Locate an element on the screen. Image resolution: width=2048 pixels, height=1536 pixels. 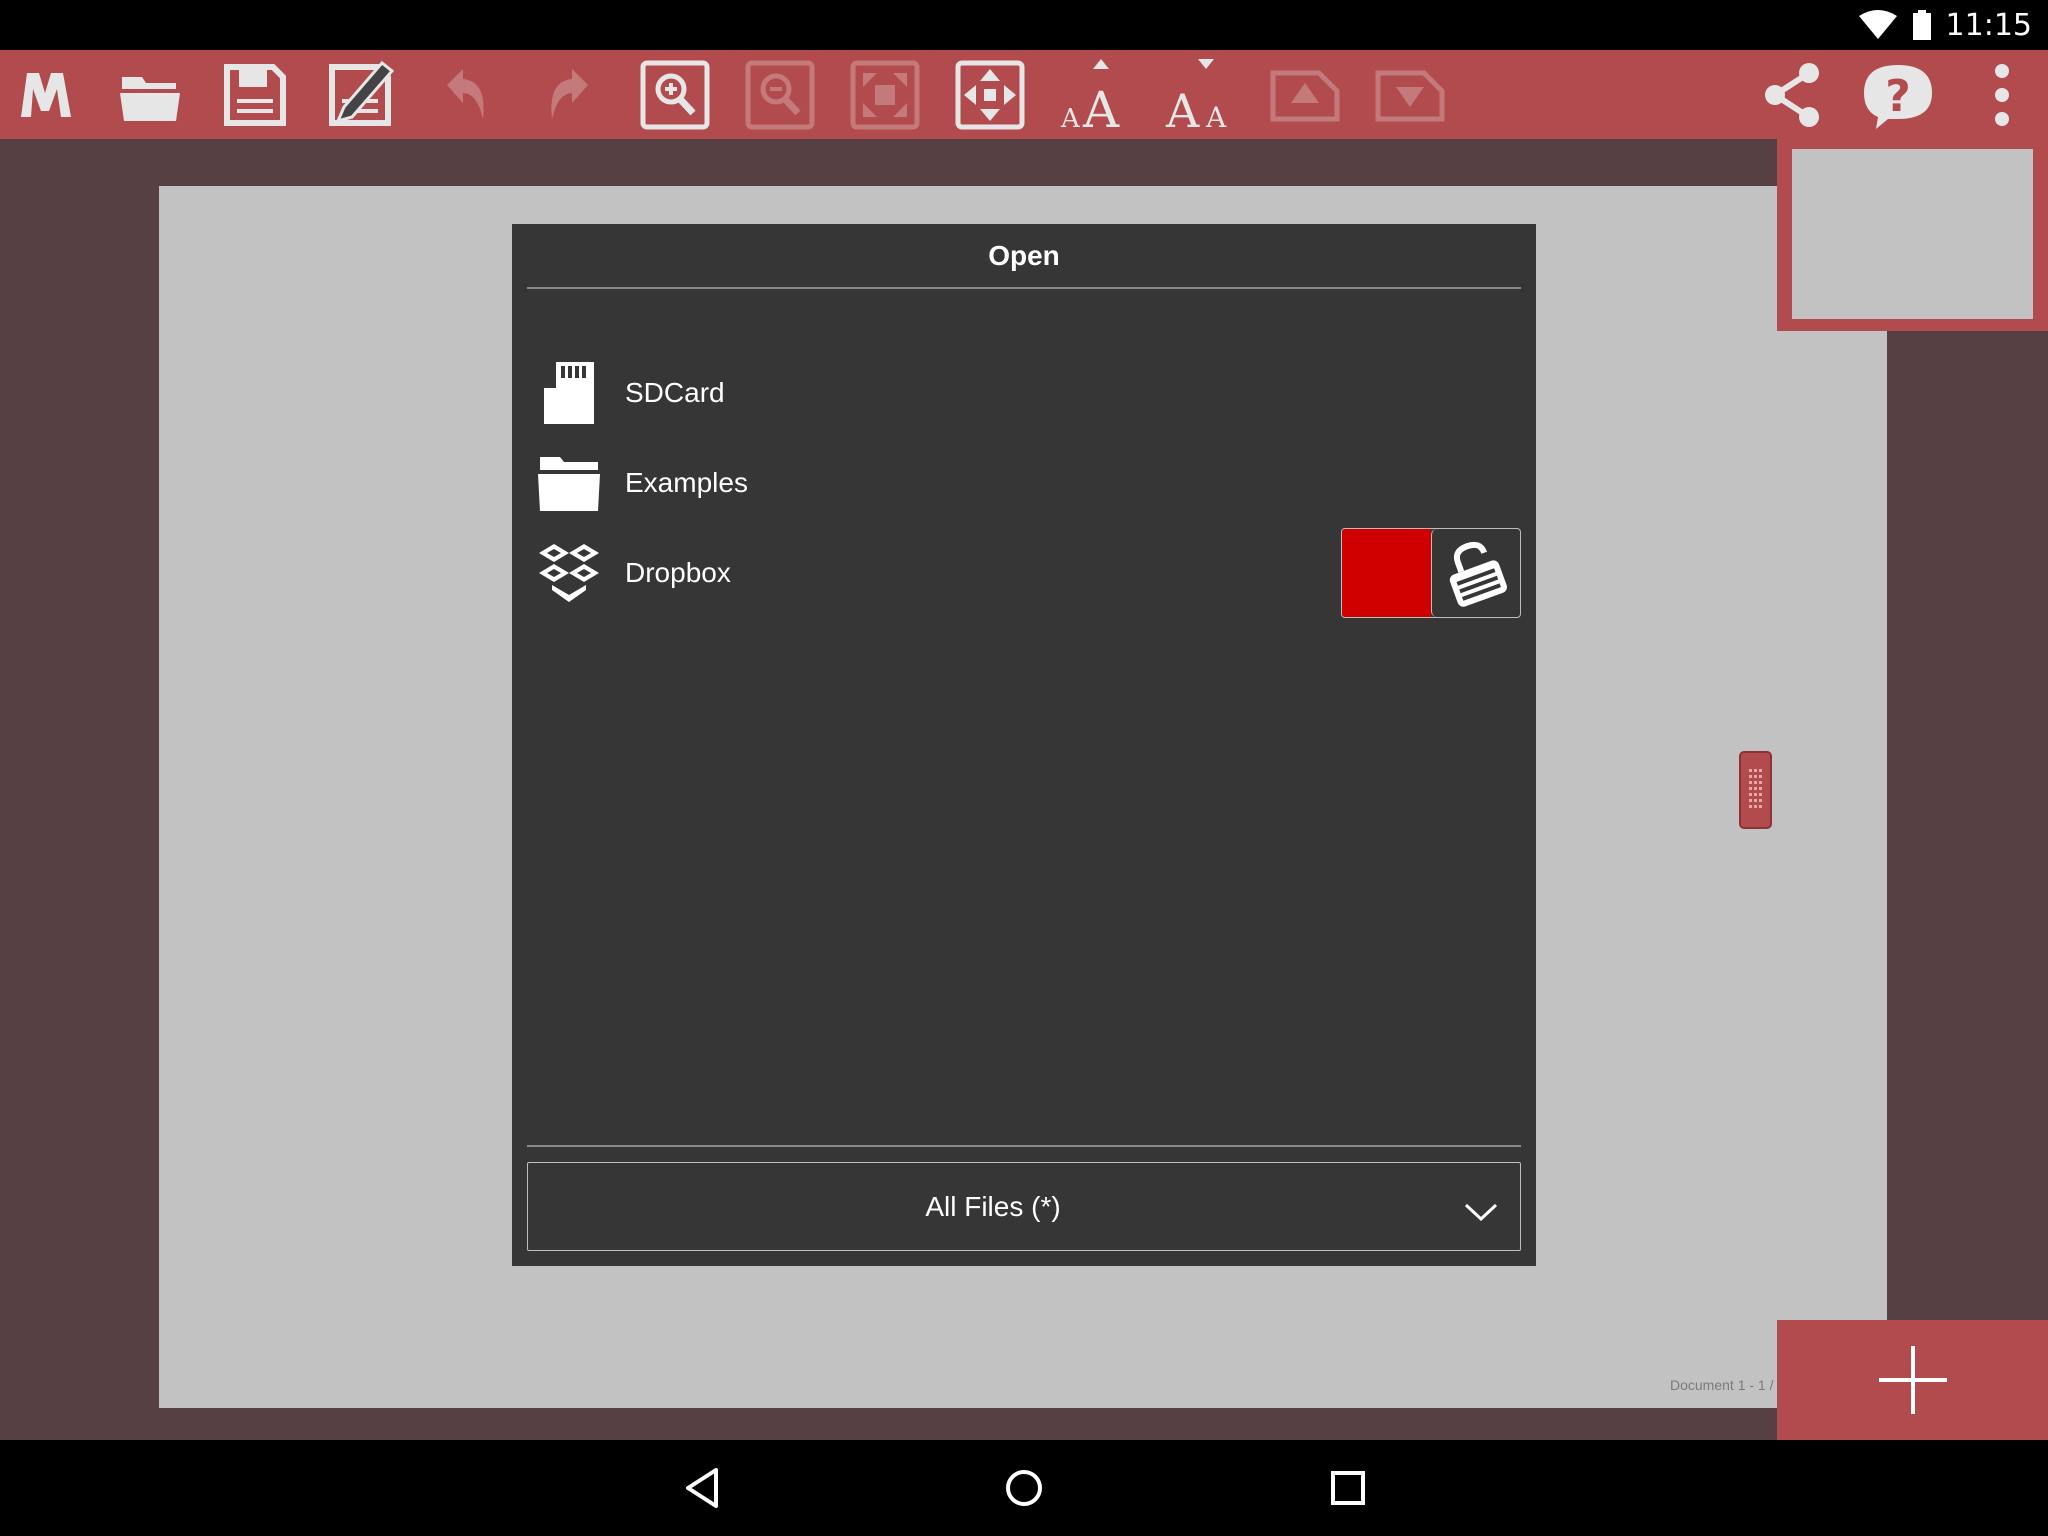
app-logo-icon is located at coordinates (45, 94).